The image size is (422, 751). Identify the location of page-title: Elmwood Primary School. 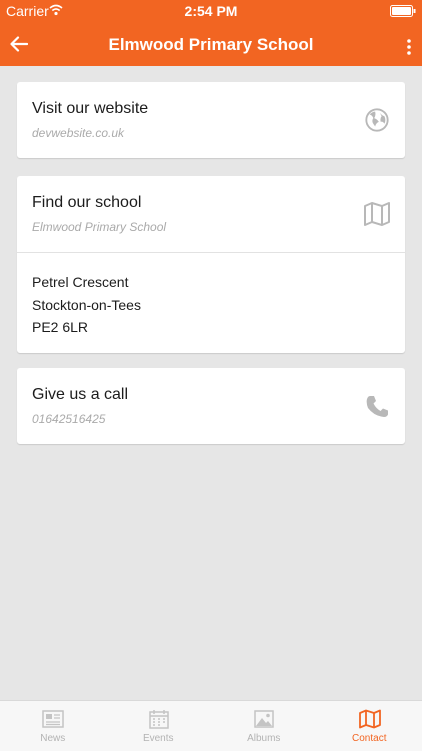
(211, 45).